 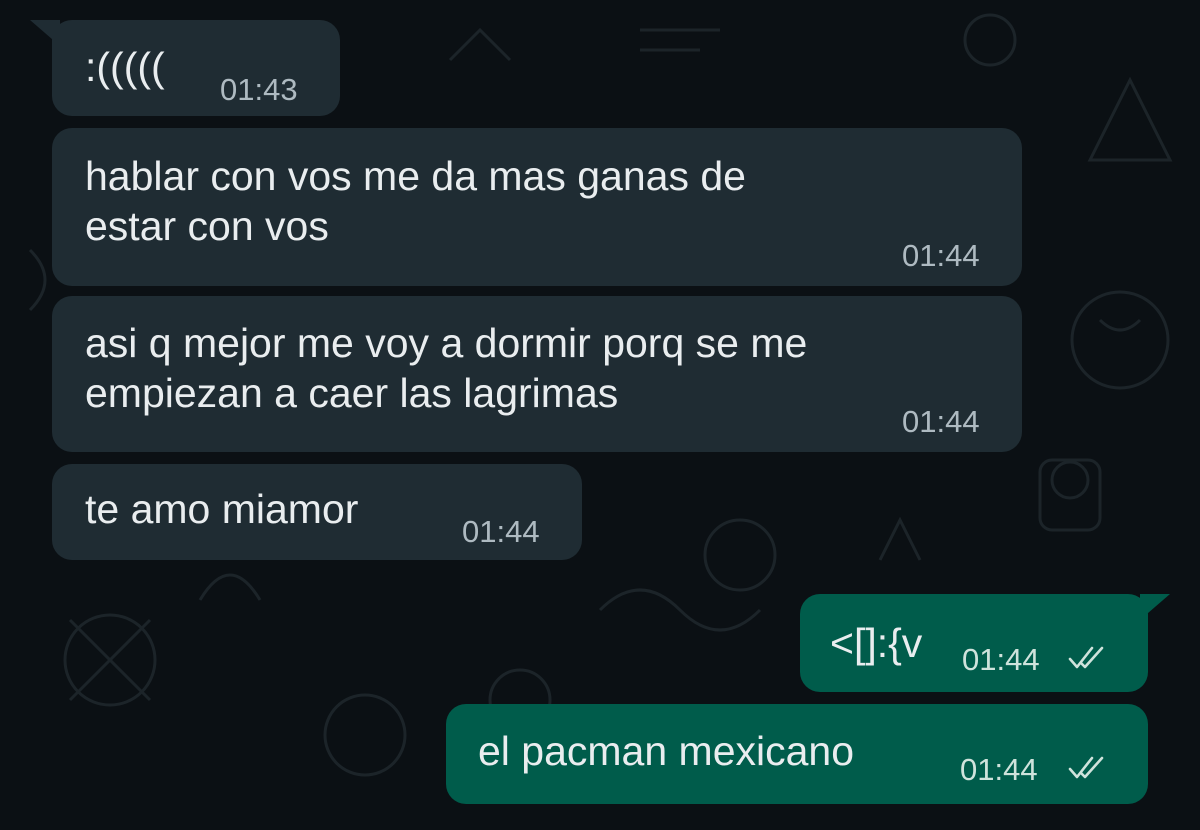 I want to click on message-text: el pacman mexicano, so click(x=666, y=751).